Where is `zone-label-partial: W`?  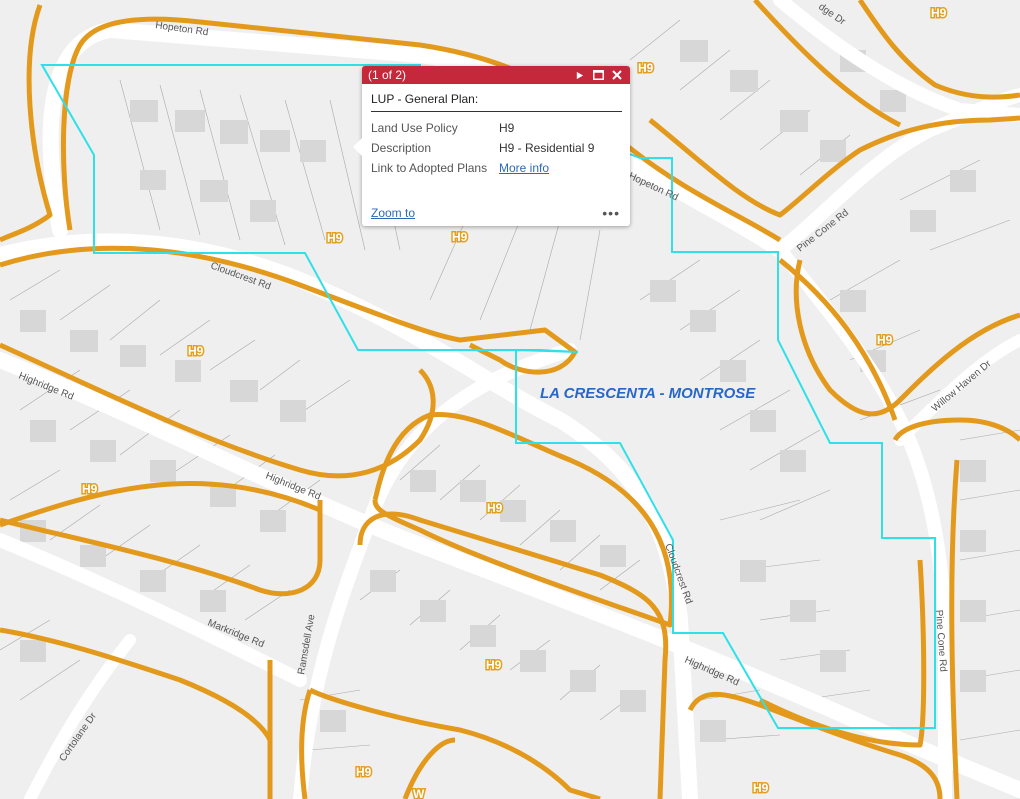
zone-label-partial: W is located at coordinates (419, 793).